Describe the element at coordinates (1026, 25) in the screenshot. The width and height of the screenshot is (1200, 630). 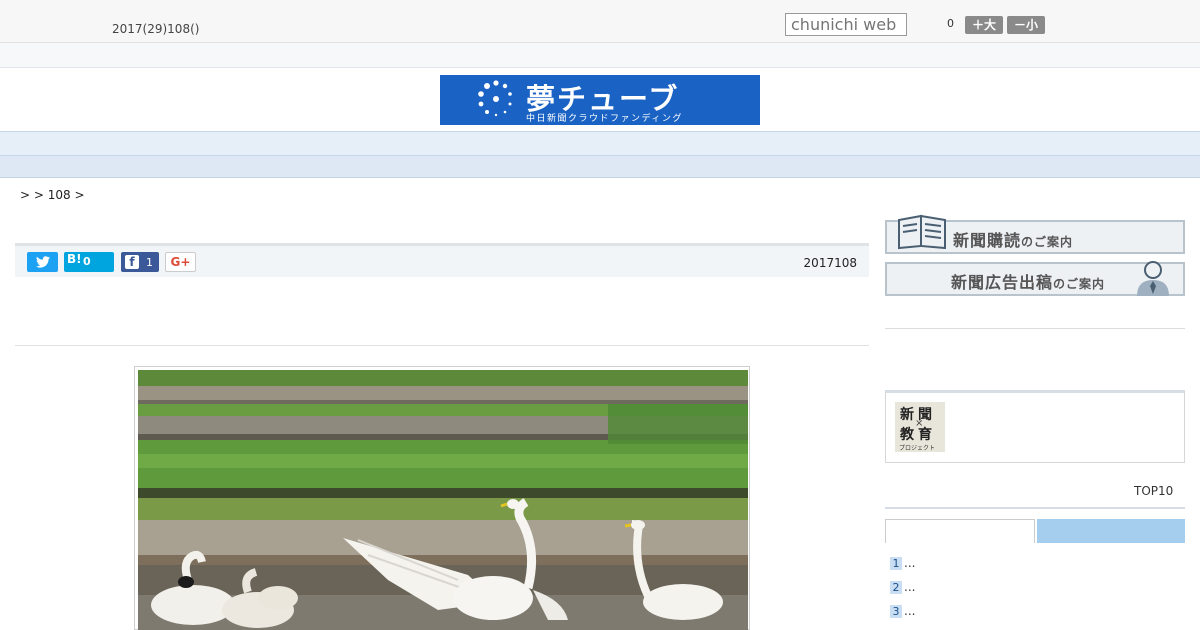
I see `font-size-small-button: －小` at that location.